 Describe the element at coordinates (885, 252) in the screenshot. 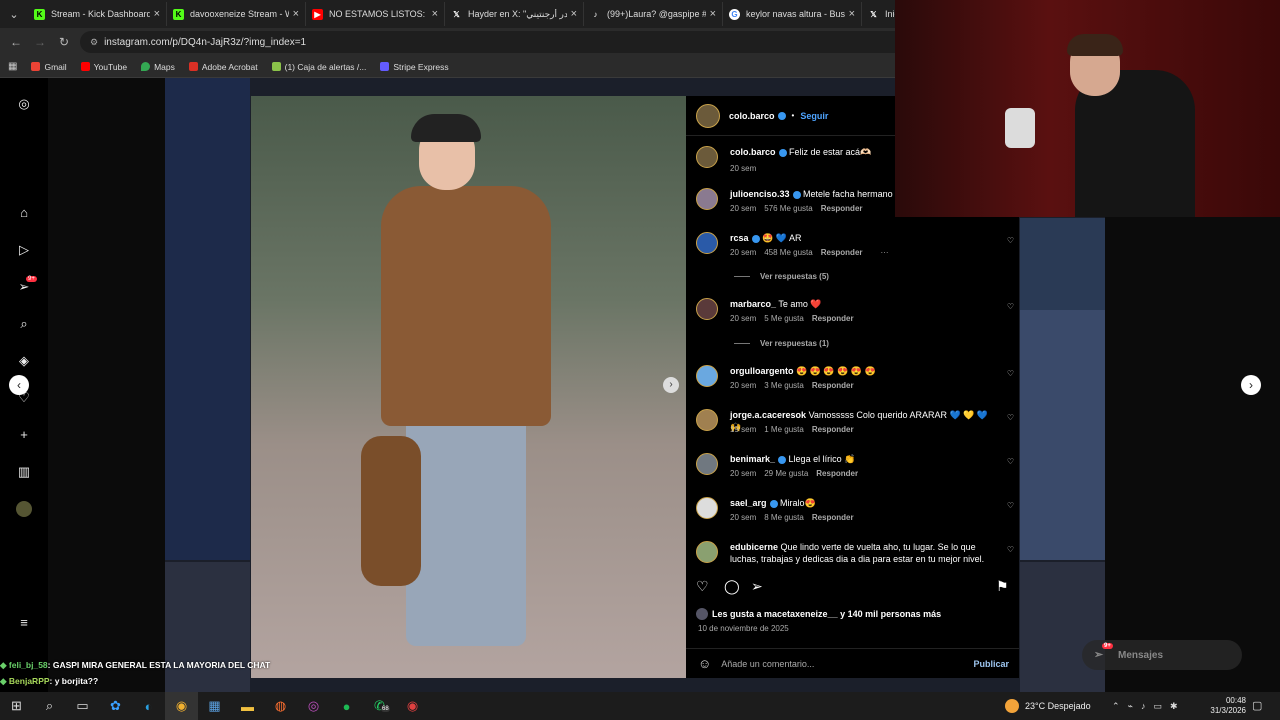

I see `more-options-icon: ···` at that location.